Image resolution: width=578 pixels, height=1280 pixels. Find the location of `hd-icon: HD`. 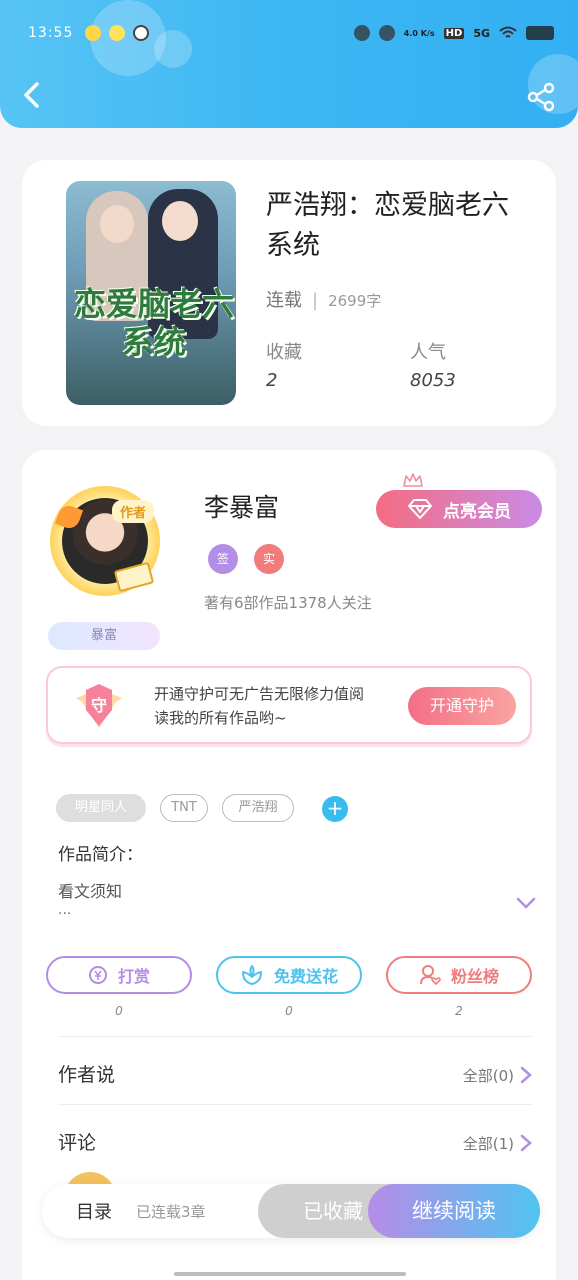

hd-icon: HD is located at coordinates (454, 33).